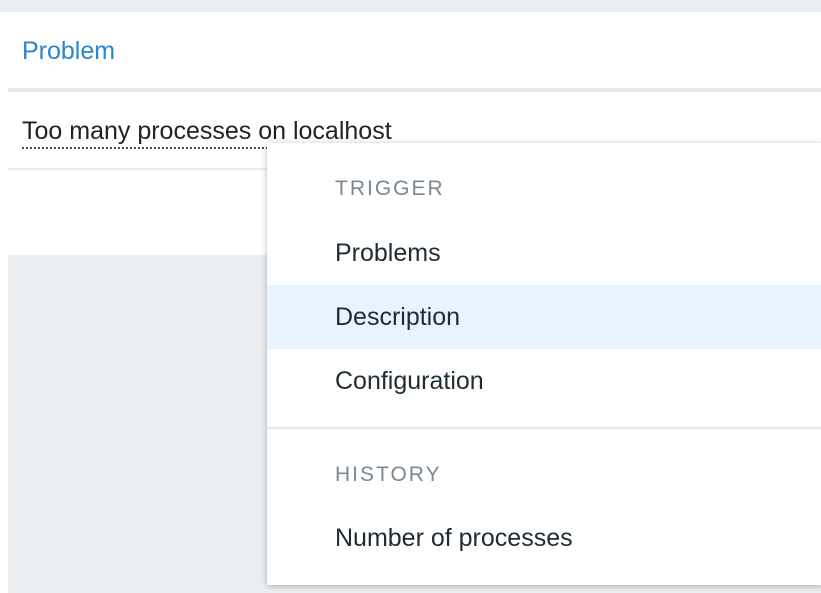 The width and height of the screenshot is (821, 593). Describe the element at coordinates (544, 428) in the screenshot. I see `menu-divider` at that location.